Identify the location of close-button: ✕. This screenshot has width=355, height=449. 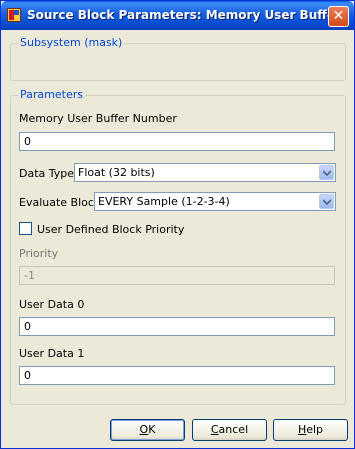
(338, 16).